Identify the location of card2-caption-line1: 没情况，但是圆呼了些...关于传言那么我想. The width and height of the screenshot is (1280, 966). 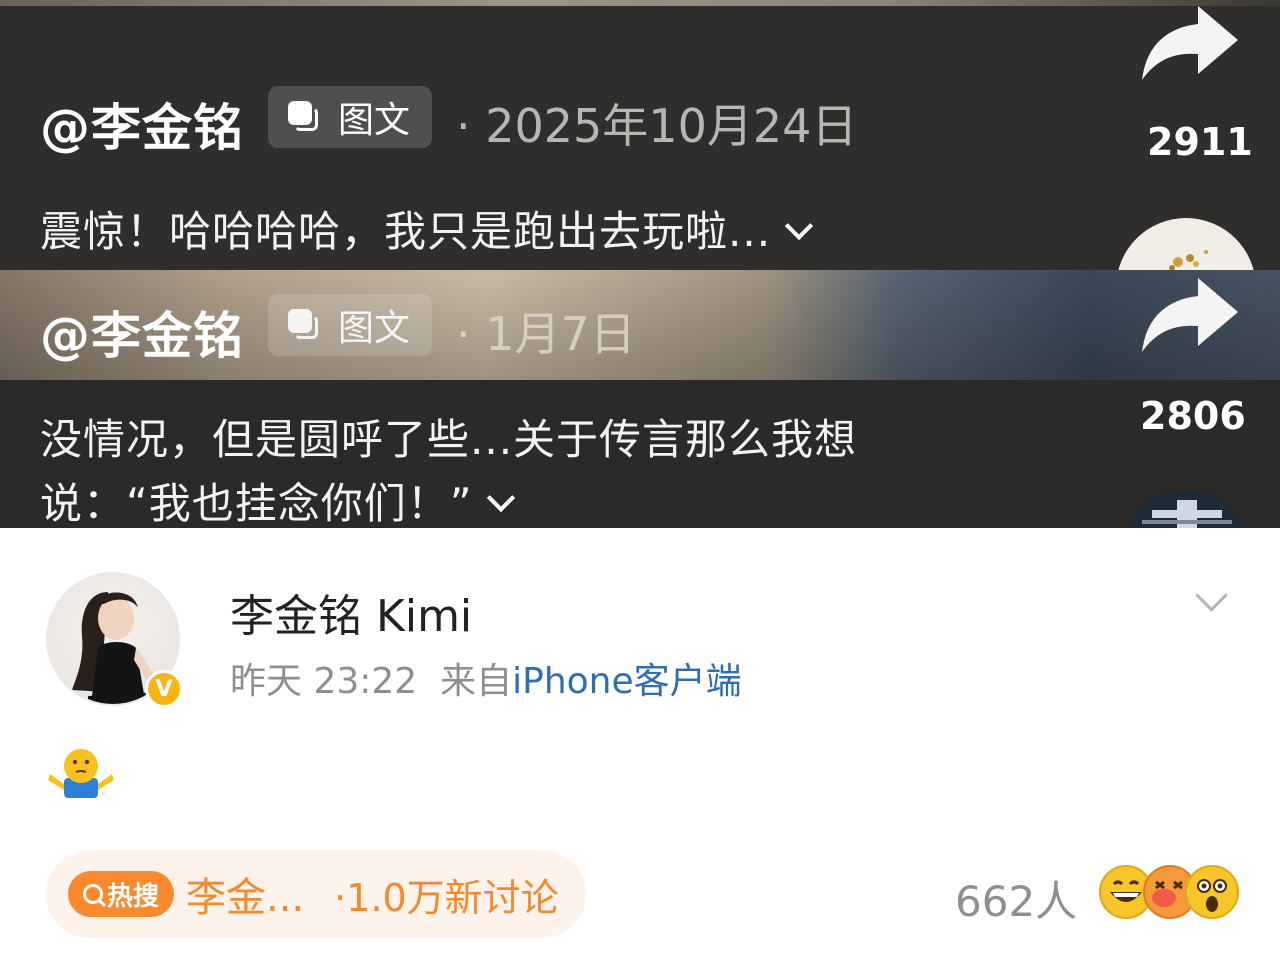
(448, 436).